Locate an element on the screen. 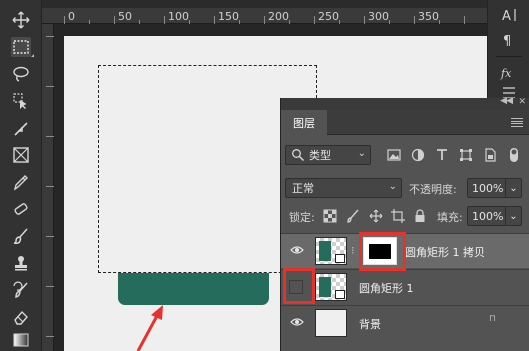 The width and height of the screenshot is (529, 351). lock-pixels-icon is located at coordinates (353, 216).